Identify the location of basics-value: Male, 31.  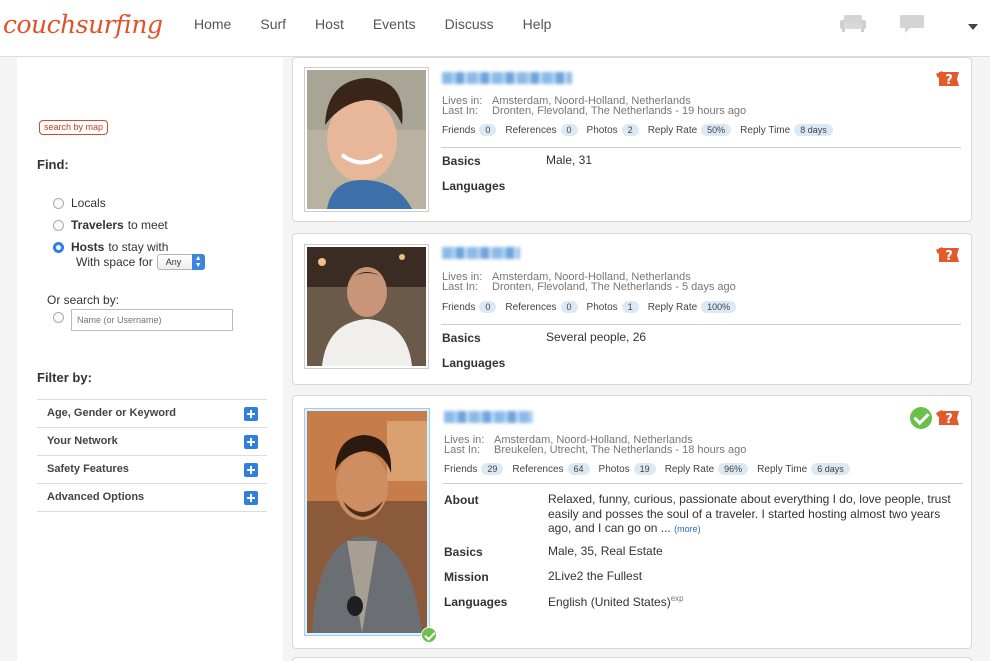
(569, 160).